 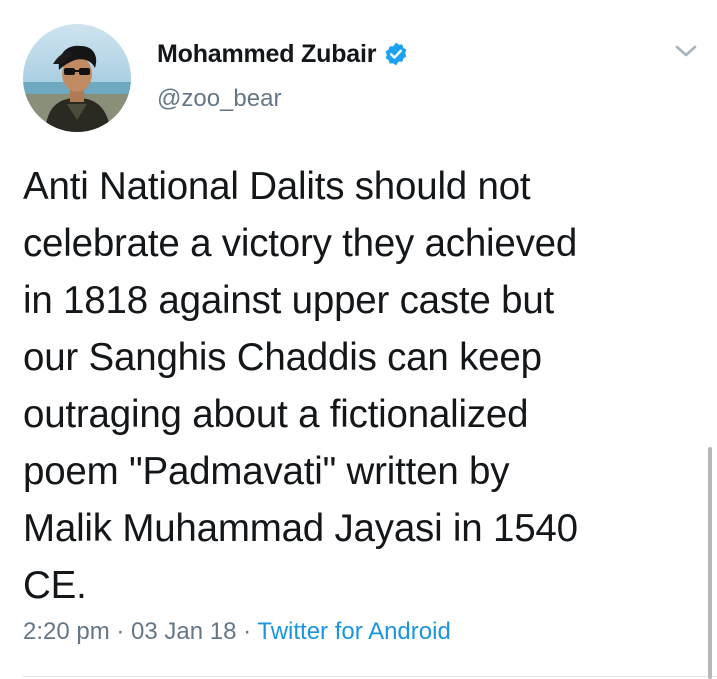 What do you see at coordinates (396, 54) in the screenshot?
I see `verified-badge-icon` at bounding box center [396, 54].